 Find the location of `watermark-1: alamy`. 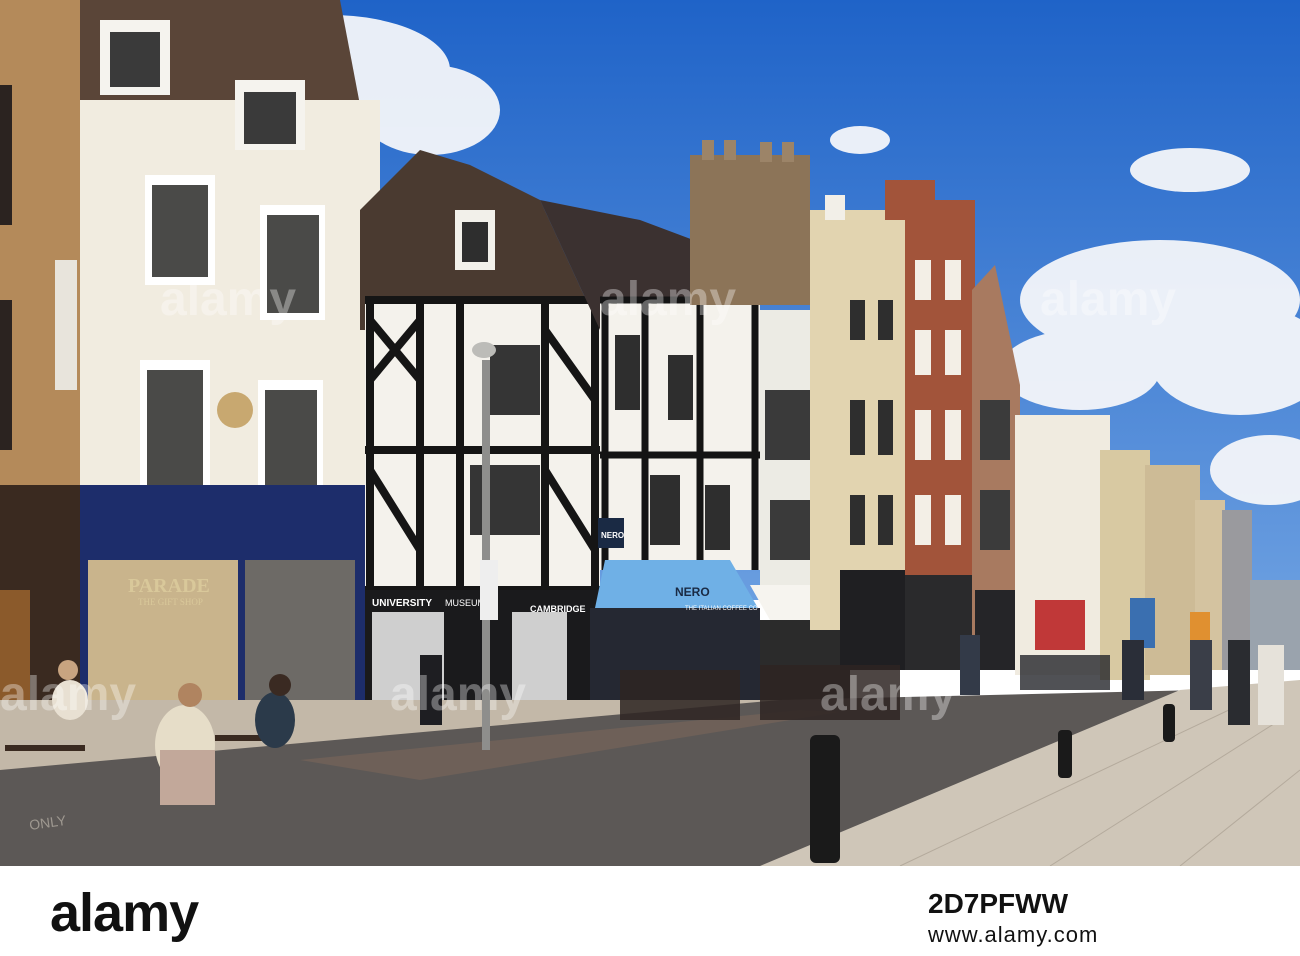

watermark-1: alamy is located at coordinates (228, 299).